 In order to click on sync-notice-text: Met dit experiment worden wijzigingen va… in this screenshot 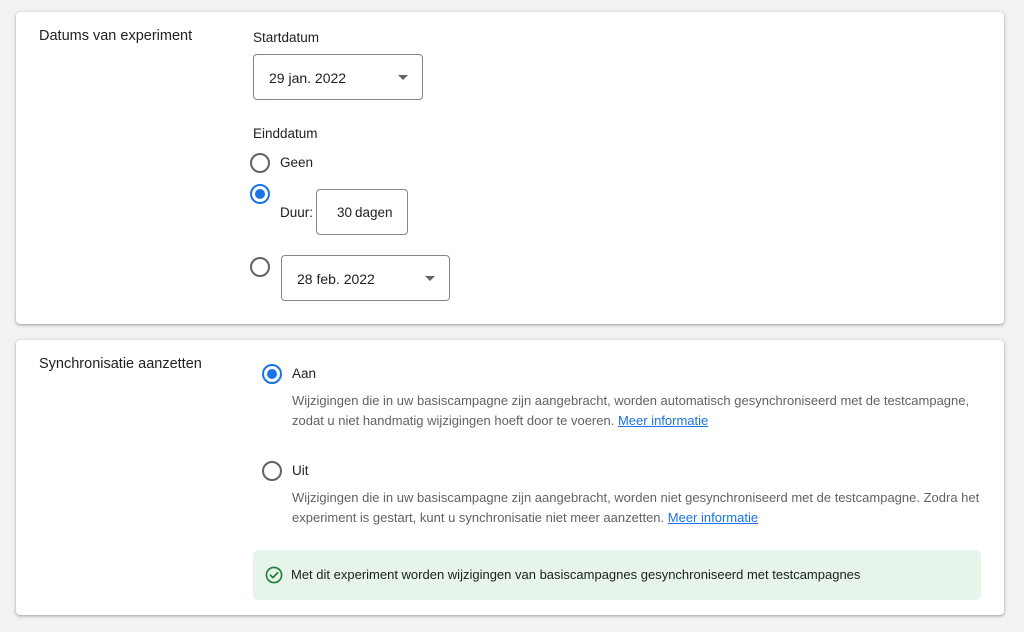, I will do `click(576, 574)`.